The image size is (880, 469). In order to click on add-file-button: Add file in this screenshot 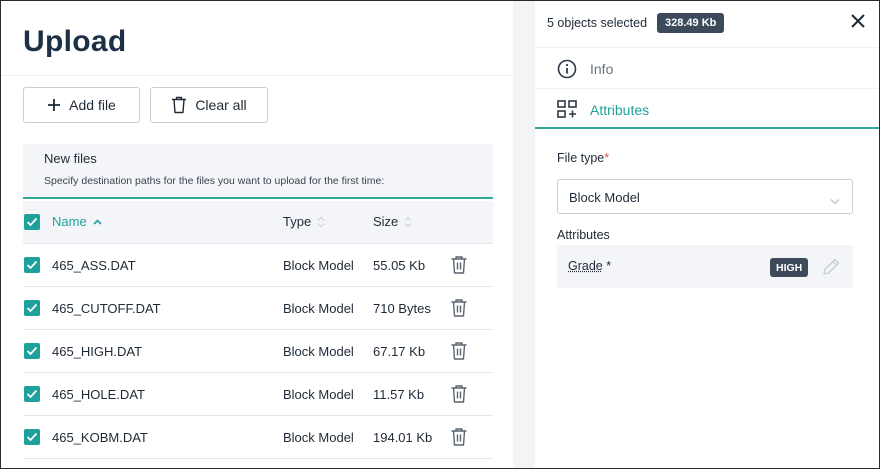, I will do `click(81, 105)`.